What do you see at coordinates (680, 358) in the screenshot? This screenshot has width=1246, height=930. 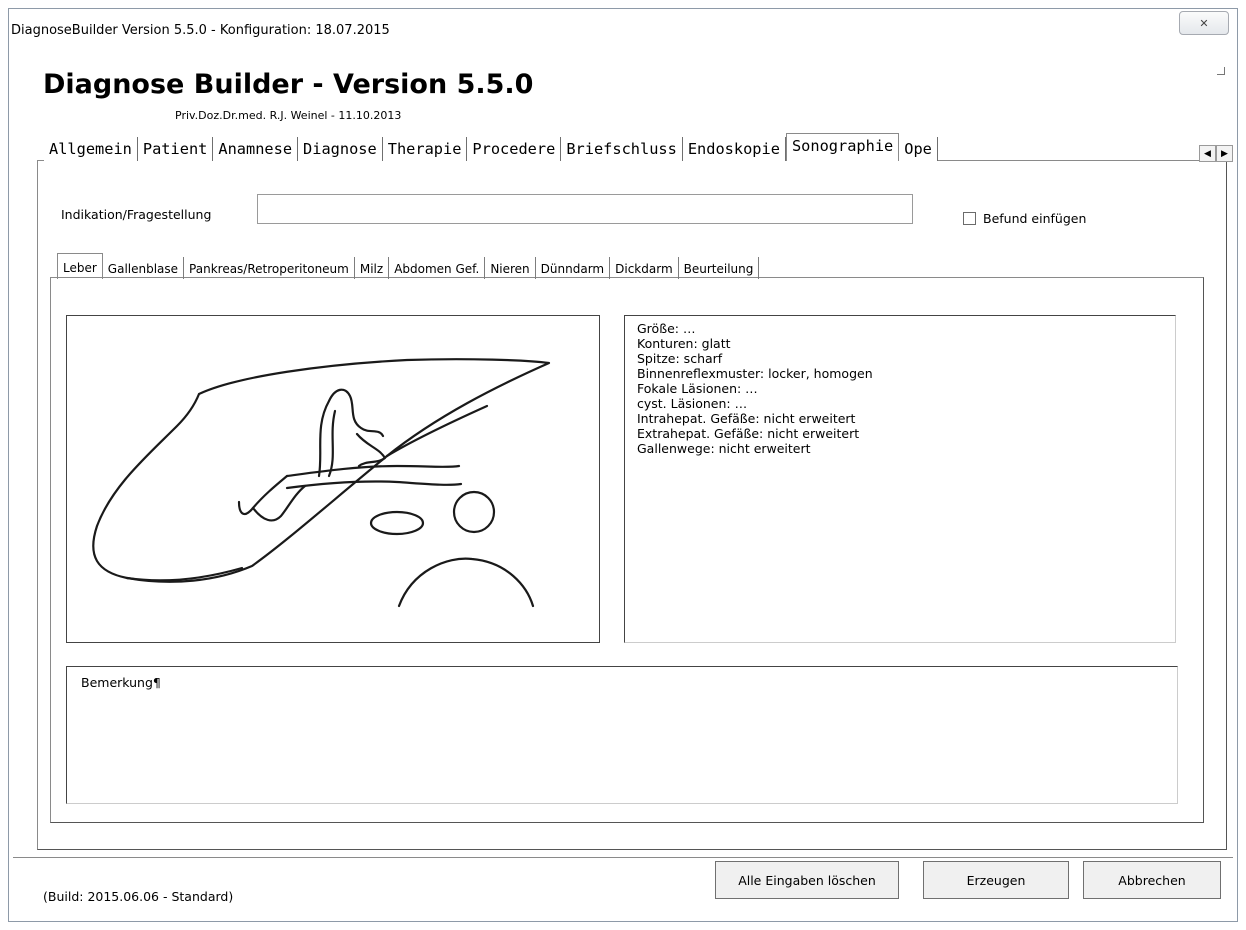 I see `findings-line: Spitze: scharf` at bounding box center [680, 358].